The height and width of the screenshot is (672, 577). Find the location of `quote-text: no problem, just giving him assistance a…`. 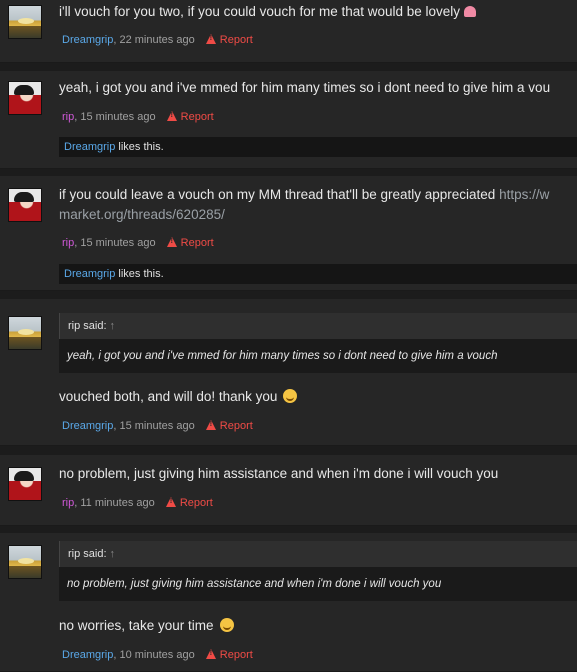

quote-text: no problem, just giving him assistance a… is located at coordinates (318, 584).